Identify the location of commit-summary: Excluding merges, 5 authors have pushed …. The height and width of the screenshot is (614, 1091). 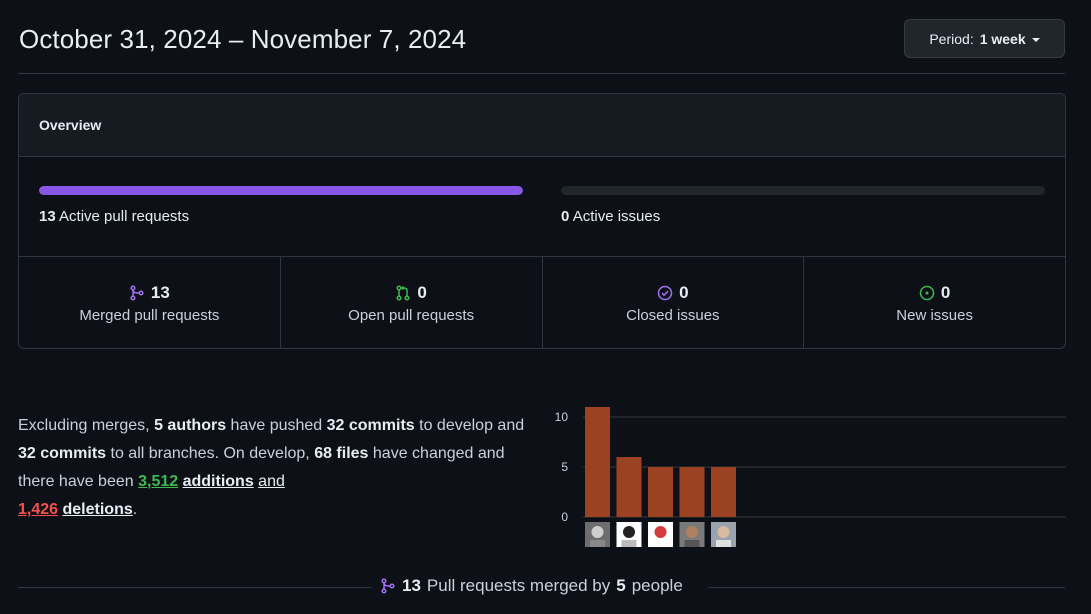
(278, 468).